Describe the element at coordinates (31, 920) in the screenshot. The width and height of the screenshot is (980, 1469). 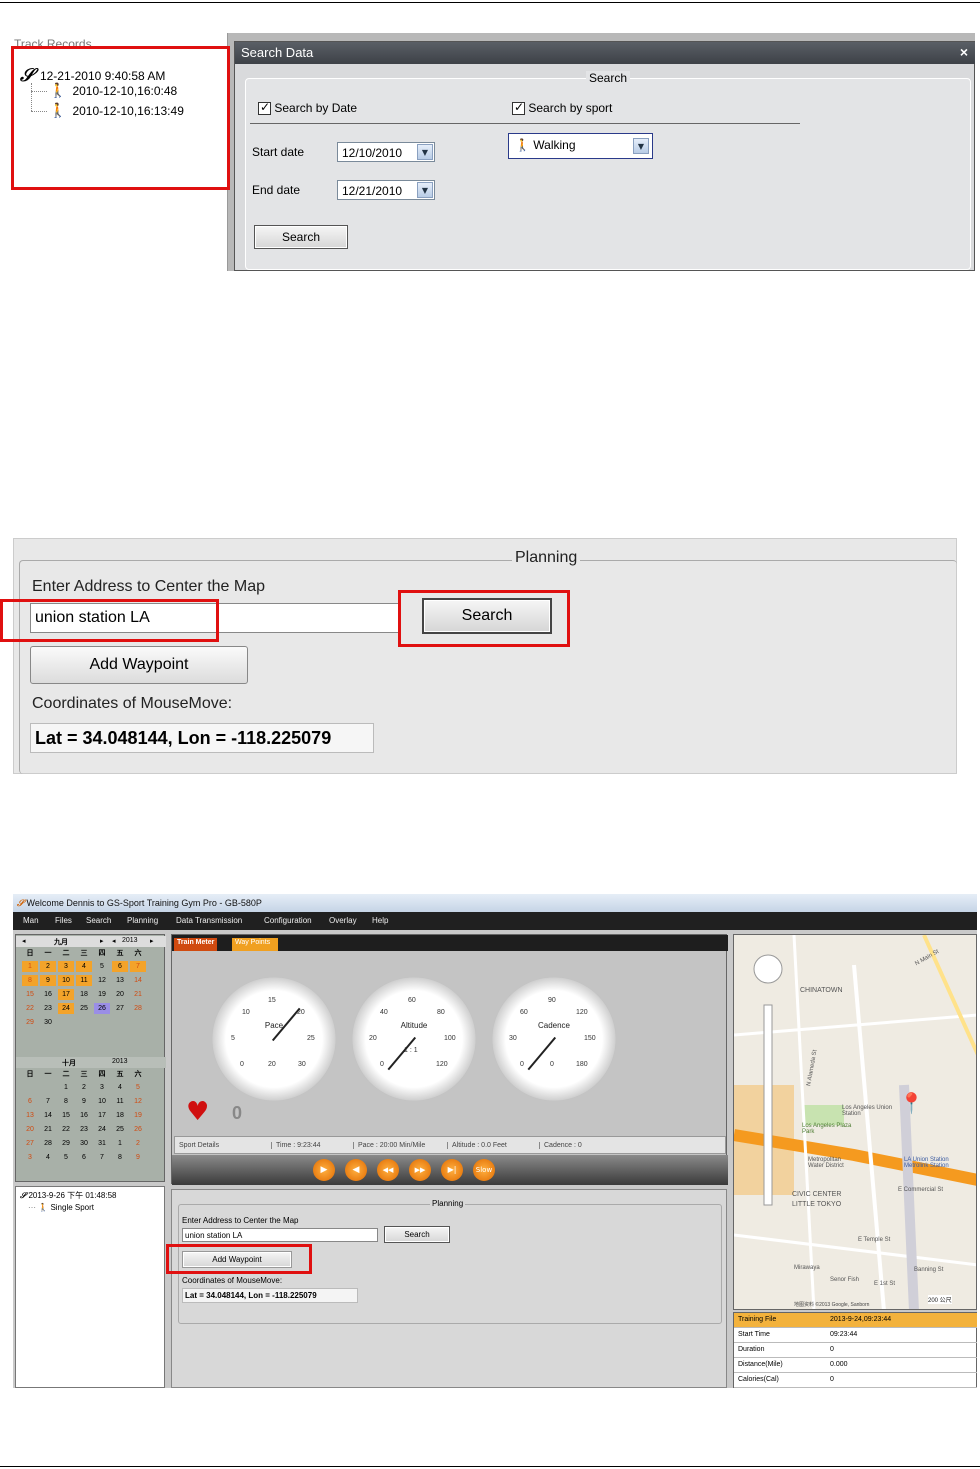
I see `menu-man: Man` at that location.